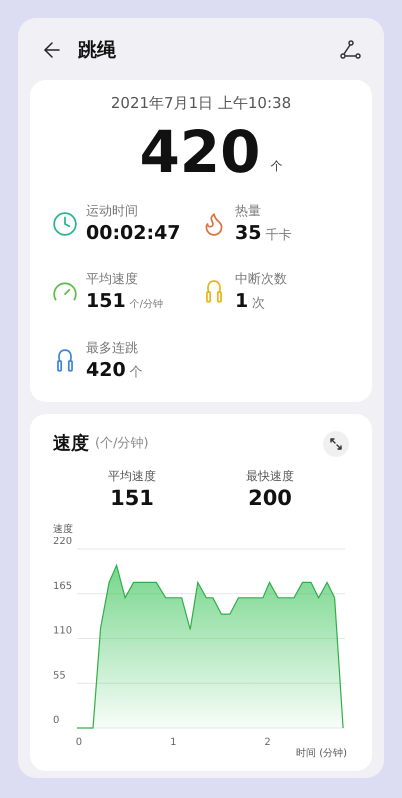 This screenshot has width=402, height=798. I want to click on axis-tick-label: 2, so click(267, 742).